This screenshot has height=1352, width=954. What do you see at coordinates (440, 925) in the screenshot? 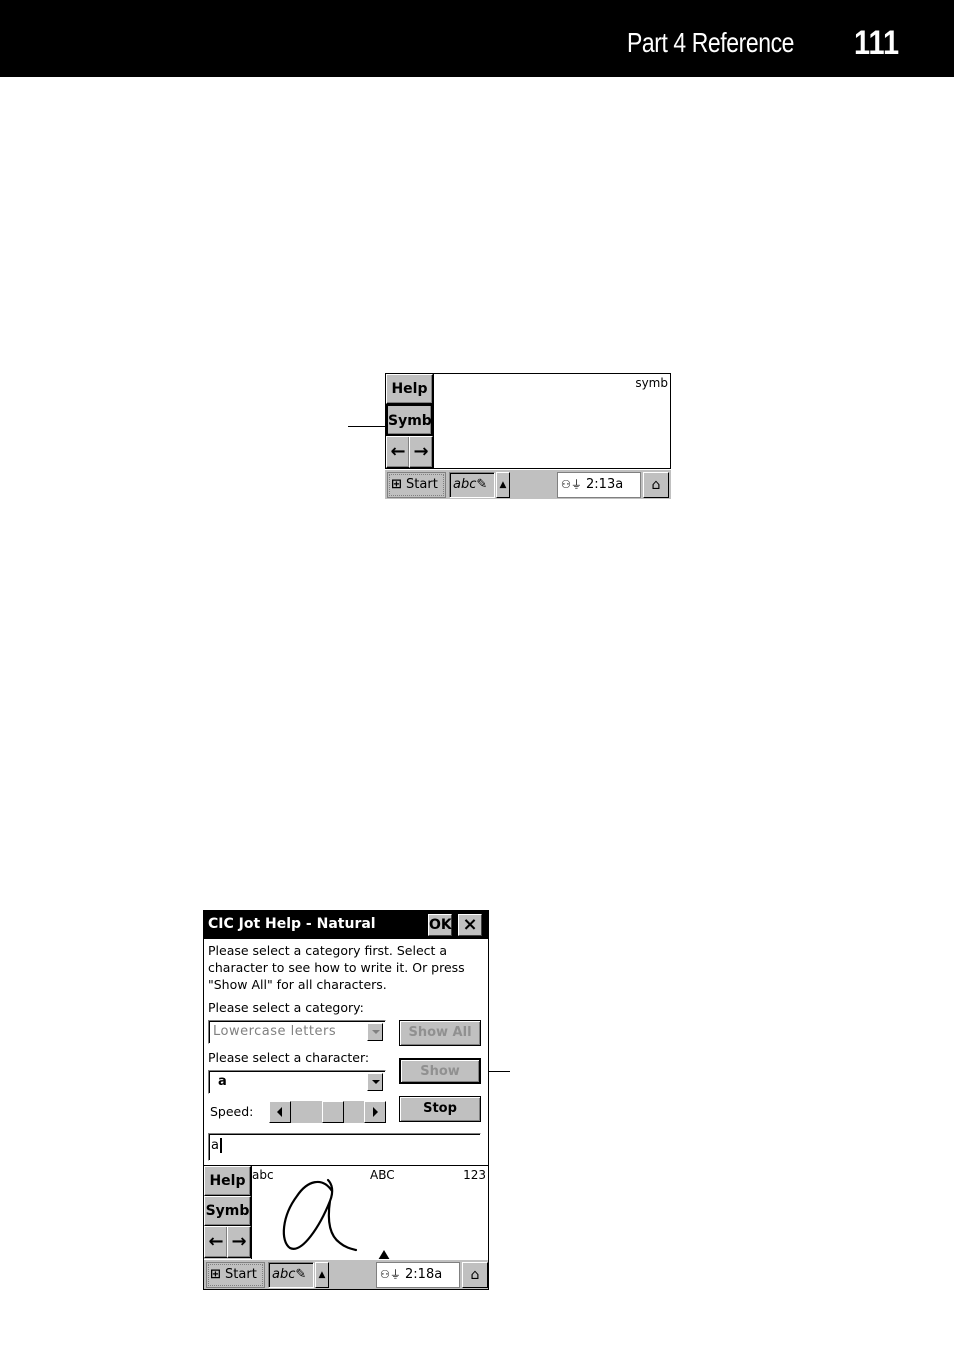
I see `ok-button: OK` at bounding box center [440, 925].